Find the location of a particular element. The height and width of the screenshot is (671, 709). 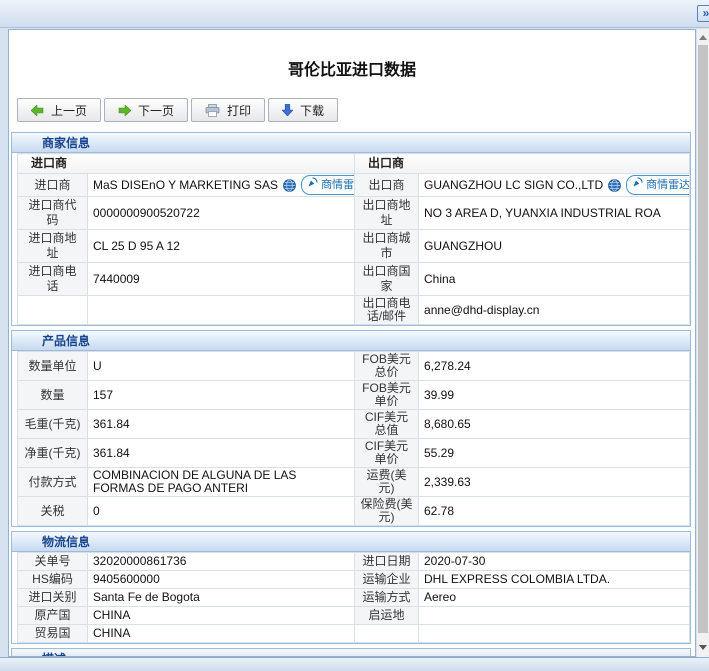

next-page-button: 下一页 is located at coordinates (146, 110).